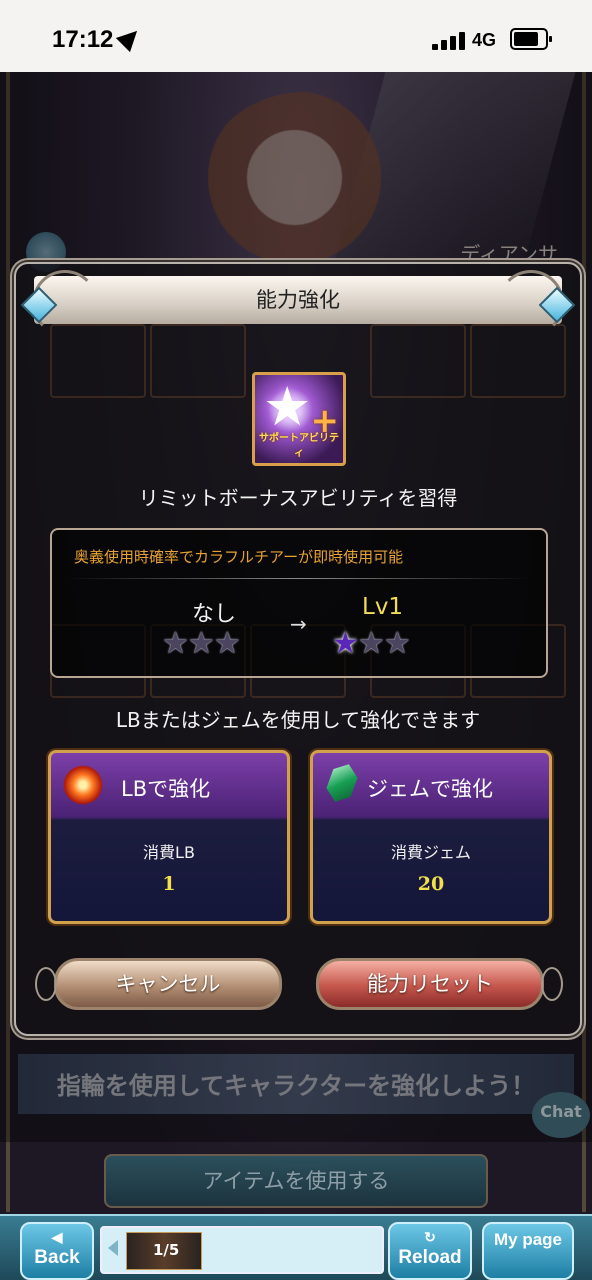  Describe the element at coordinates (239, 557) in the screenshot. I see `ability-description: 奥義使用時確率でカラフルチアーが即時使用可能` at that location.